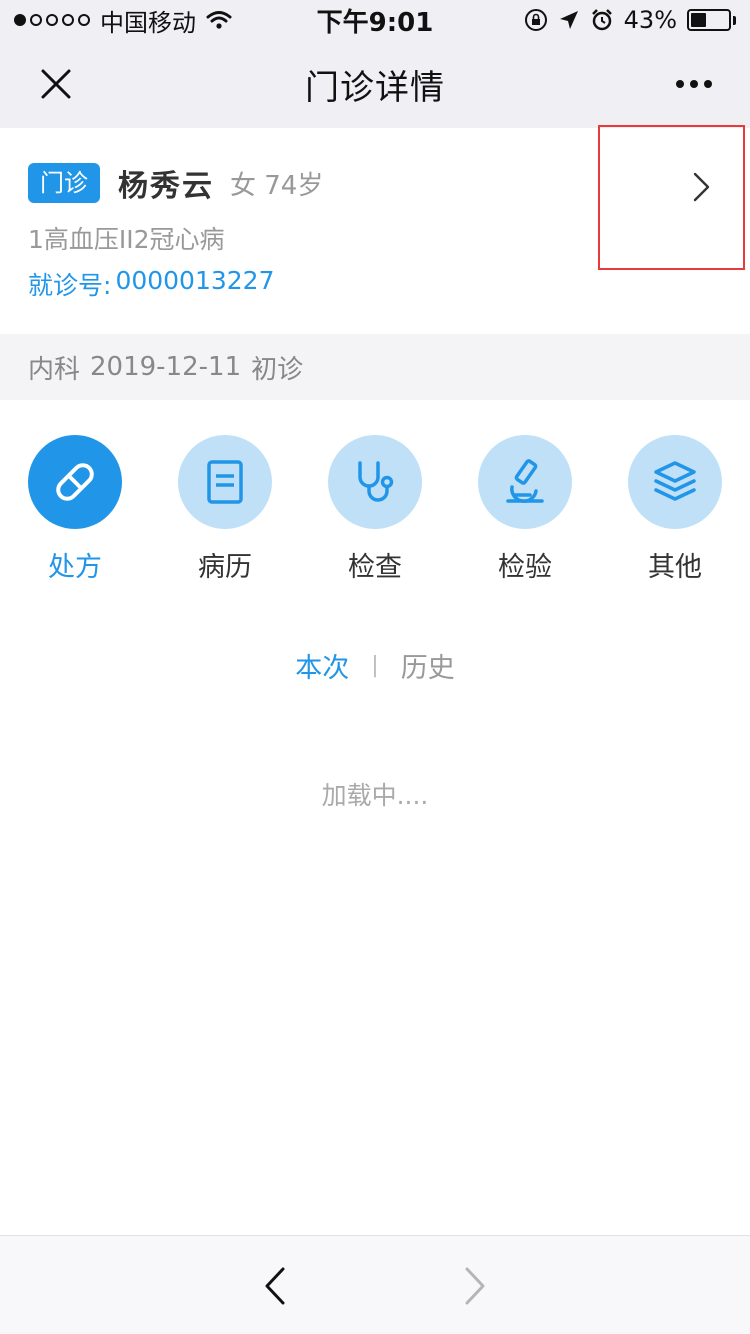 The width and height of the screenshot is (750, 1334). I want to click on record-tabs: 本次 | 历史, so click(375, 665).